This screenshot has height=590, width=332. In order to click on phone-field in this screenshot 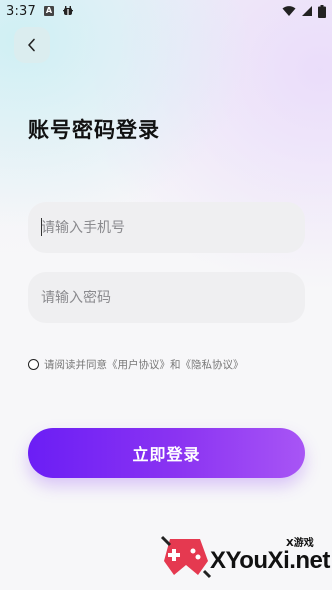, I will do `click(166, 227)`.